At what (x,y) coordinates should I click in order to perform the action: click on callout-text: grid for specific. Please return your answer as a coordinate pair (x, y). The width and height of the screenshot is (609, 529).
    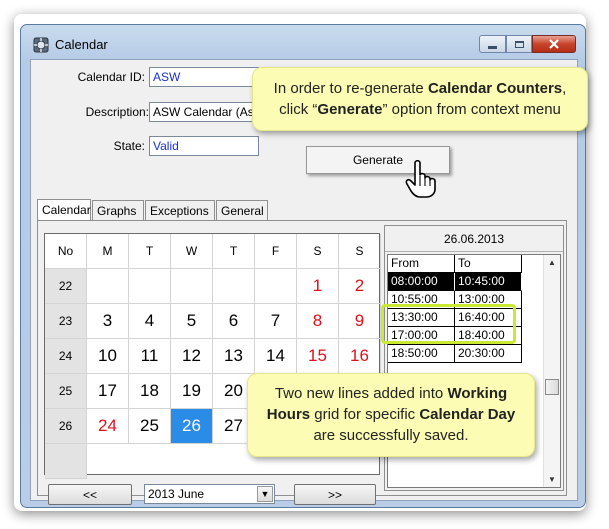
    Looking at the image, I should click on (365, 414).